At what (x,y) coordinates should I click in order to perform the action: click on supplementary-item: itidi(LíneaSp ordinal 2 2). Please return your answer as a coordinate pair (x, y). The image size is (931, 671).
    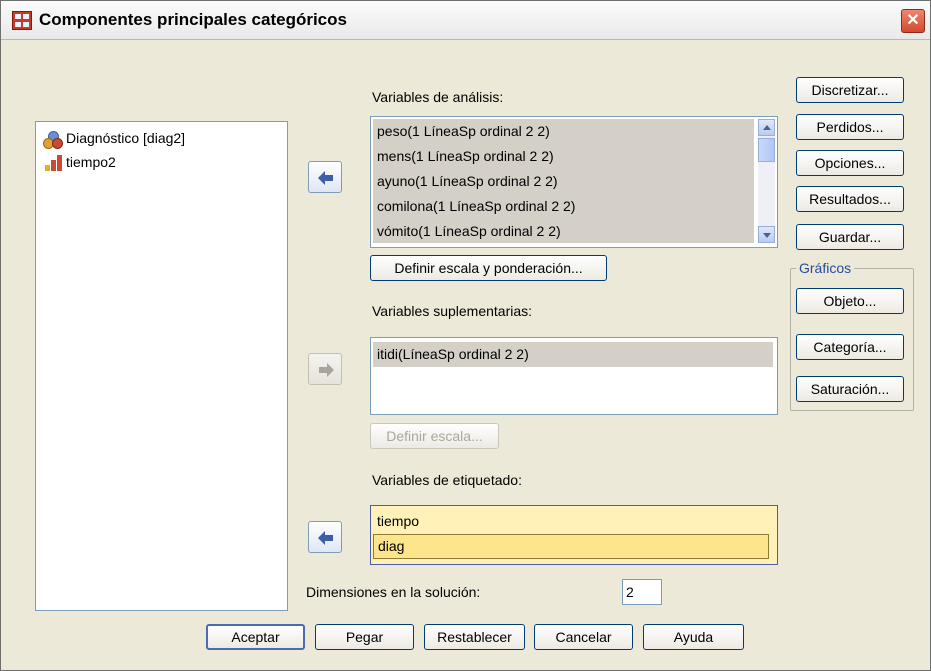
    Looking at the image, I should click on (573, 354).